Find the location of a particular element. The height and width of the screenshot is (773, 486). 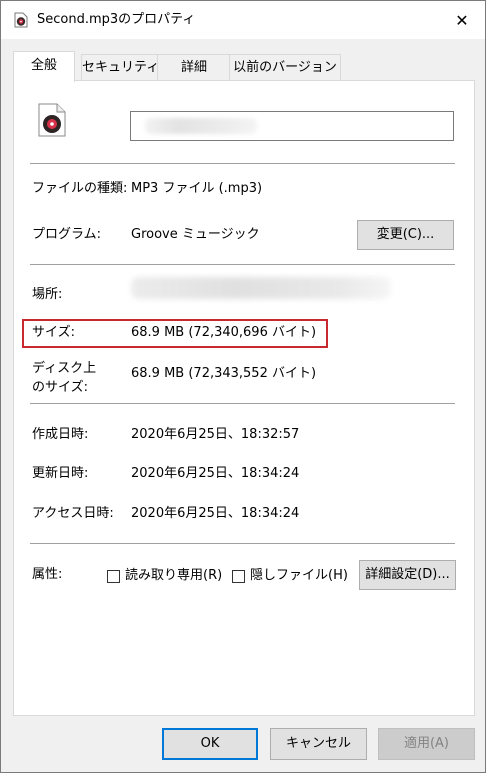

accessed-label: アクセス日時: is located at coordinates (73, 513).